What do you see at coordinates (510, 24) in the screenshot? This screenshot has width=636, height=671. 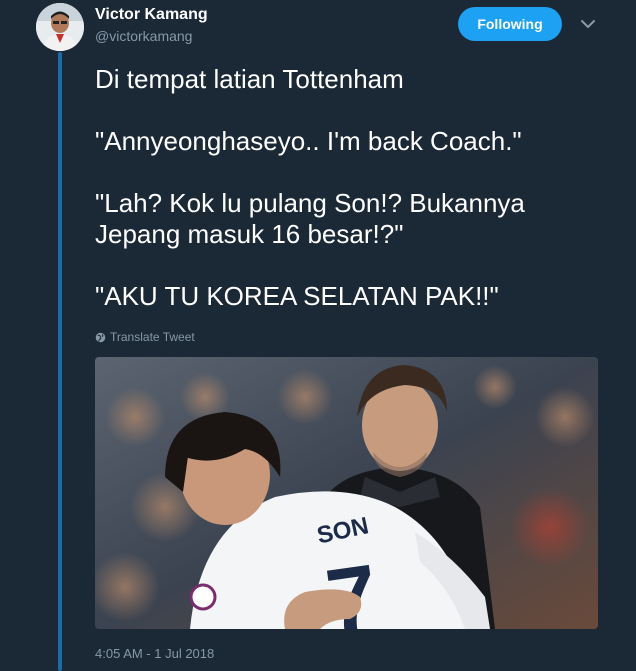 I see `following-button: Following` at bounding box center [510, 24].